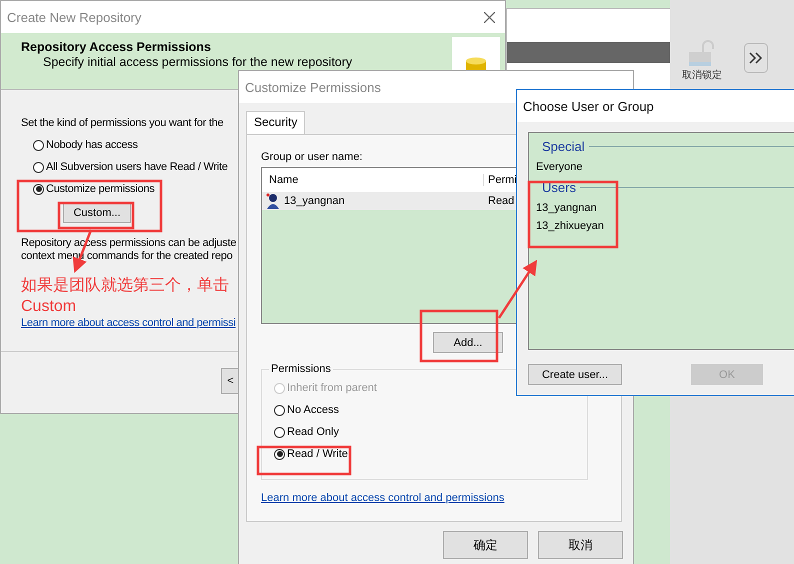  What do you see at coordinates (116, 47) in the screenshot?
I see `header-title: Repository Access Permissions` at bounding box center [116, 47].